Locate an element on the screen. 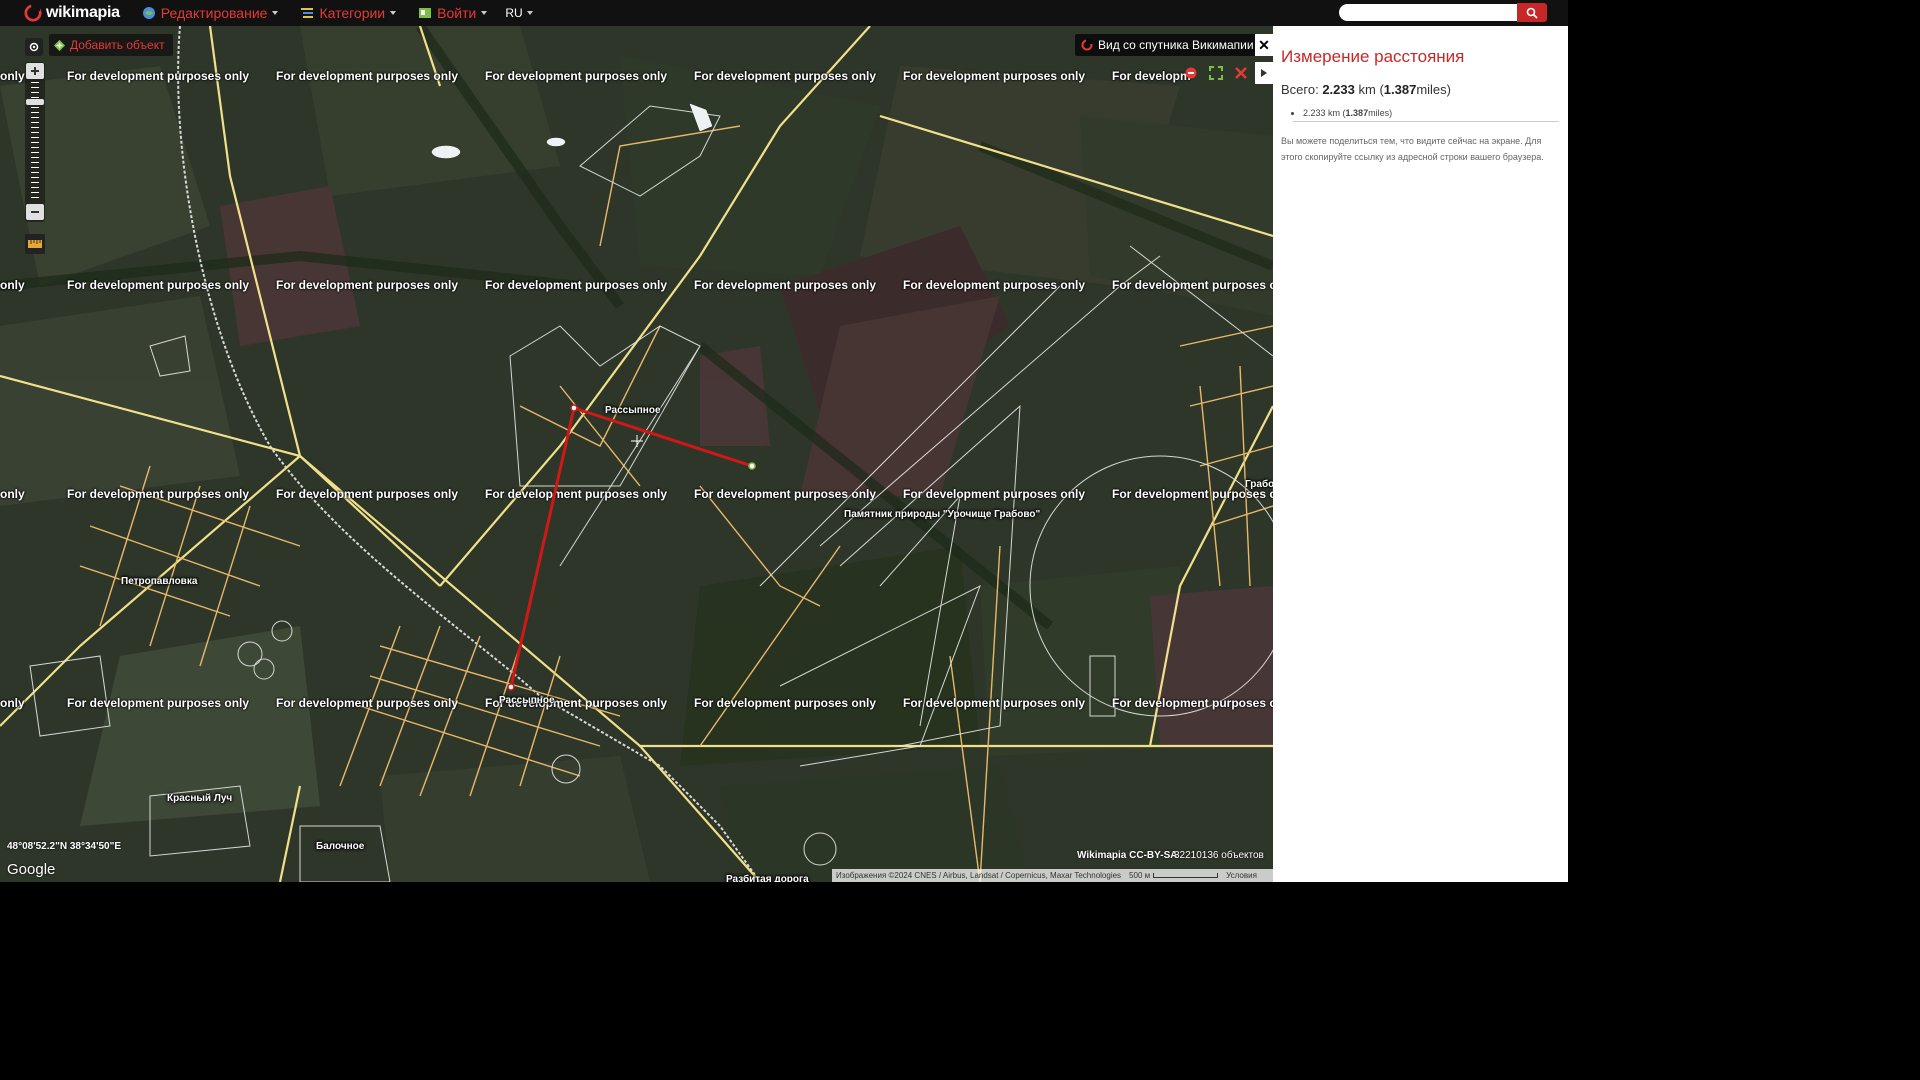 This screenshot has height=1080, width=1920. segment-list: 2.233 km (1.387miles) is located at coordinates (1347, 113).